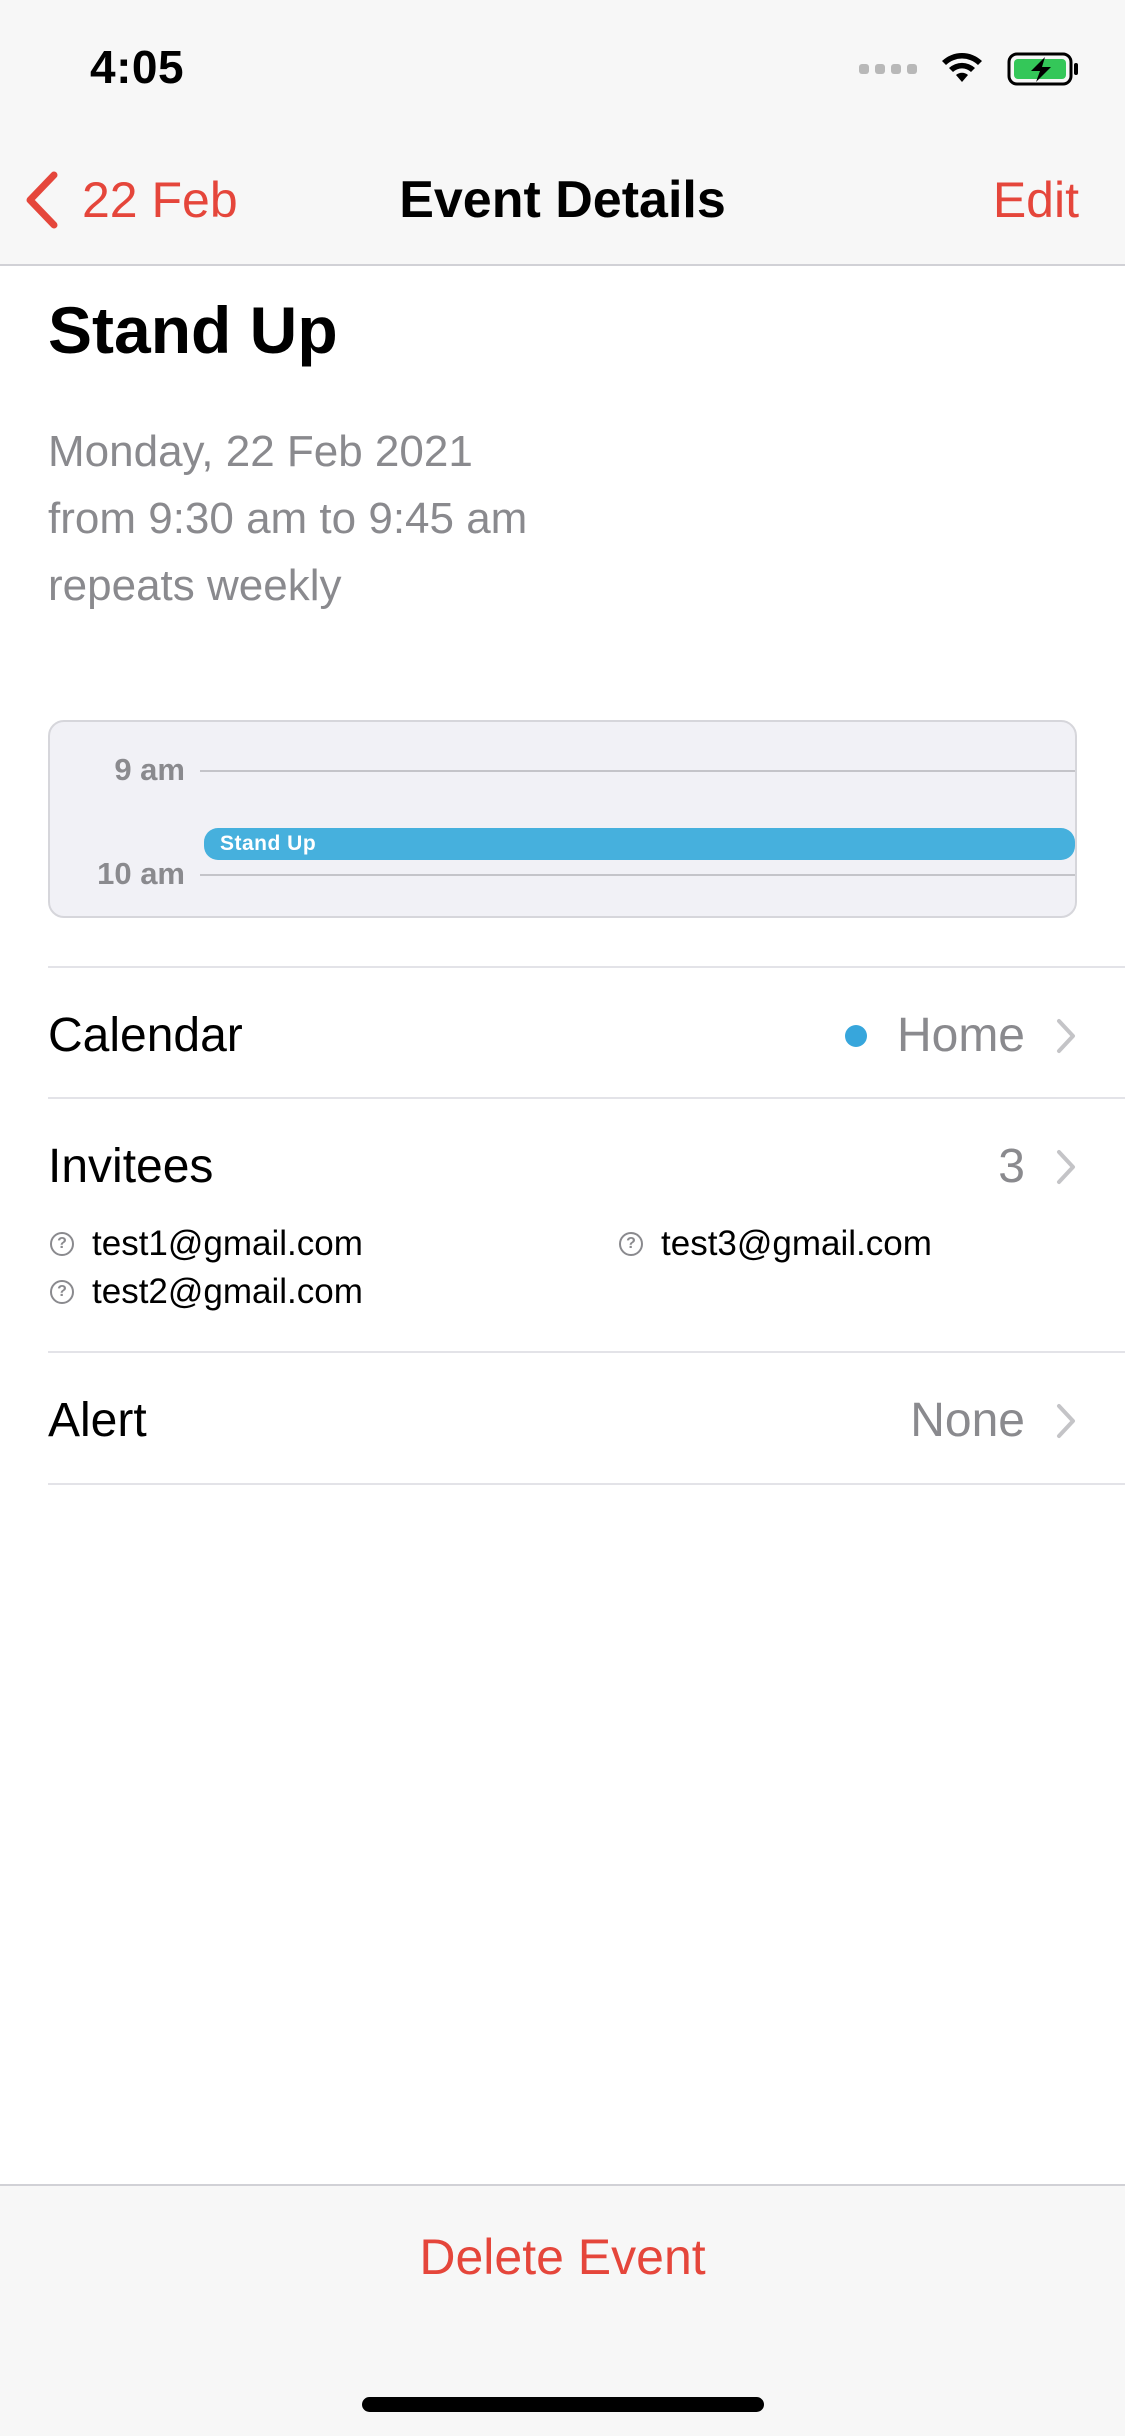 The width and height of the screenshot is (1125, 2436). I want to click on edit-button: Edit, so click(1036, 200).